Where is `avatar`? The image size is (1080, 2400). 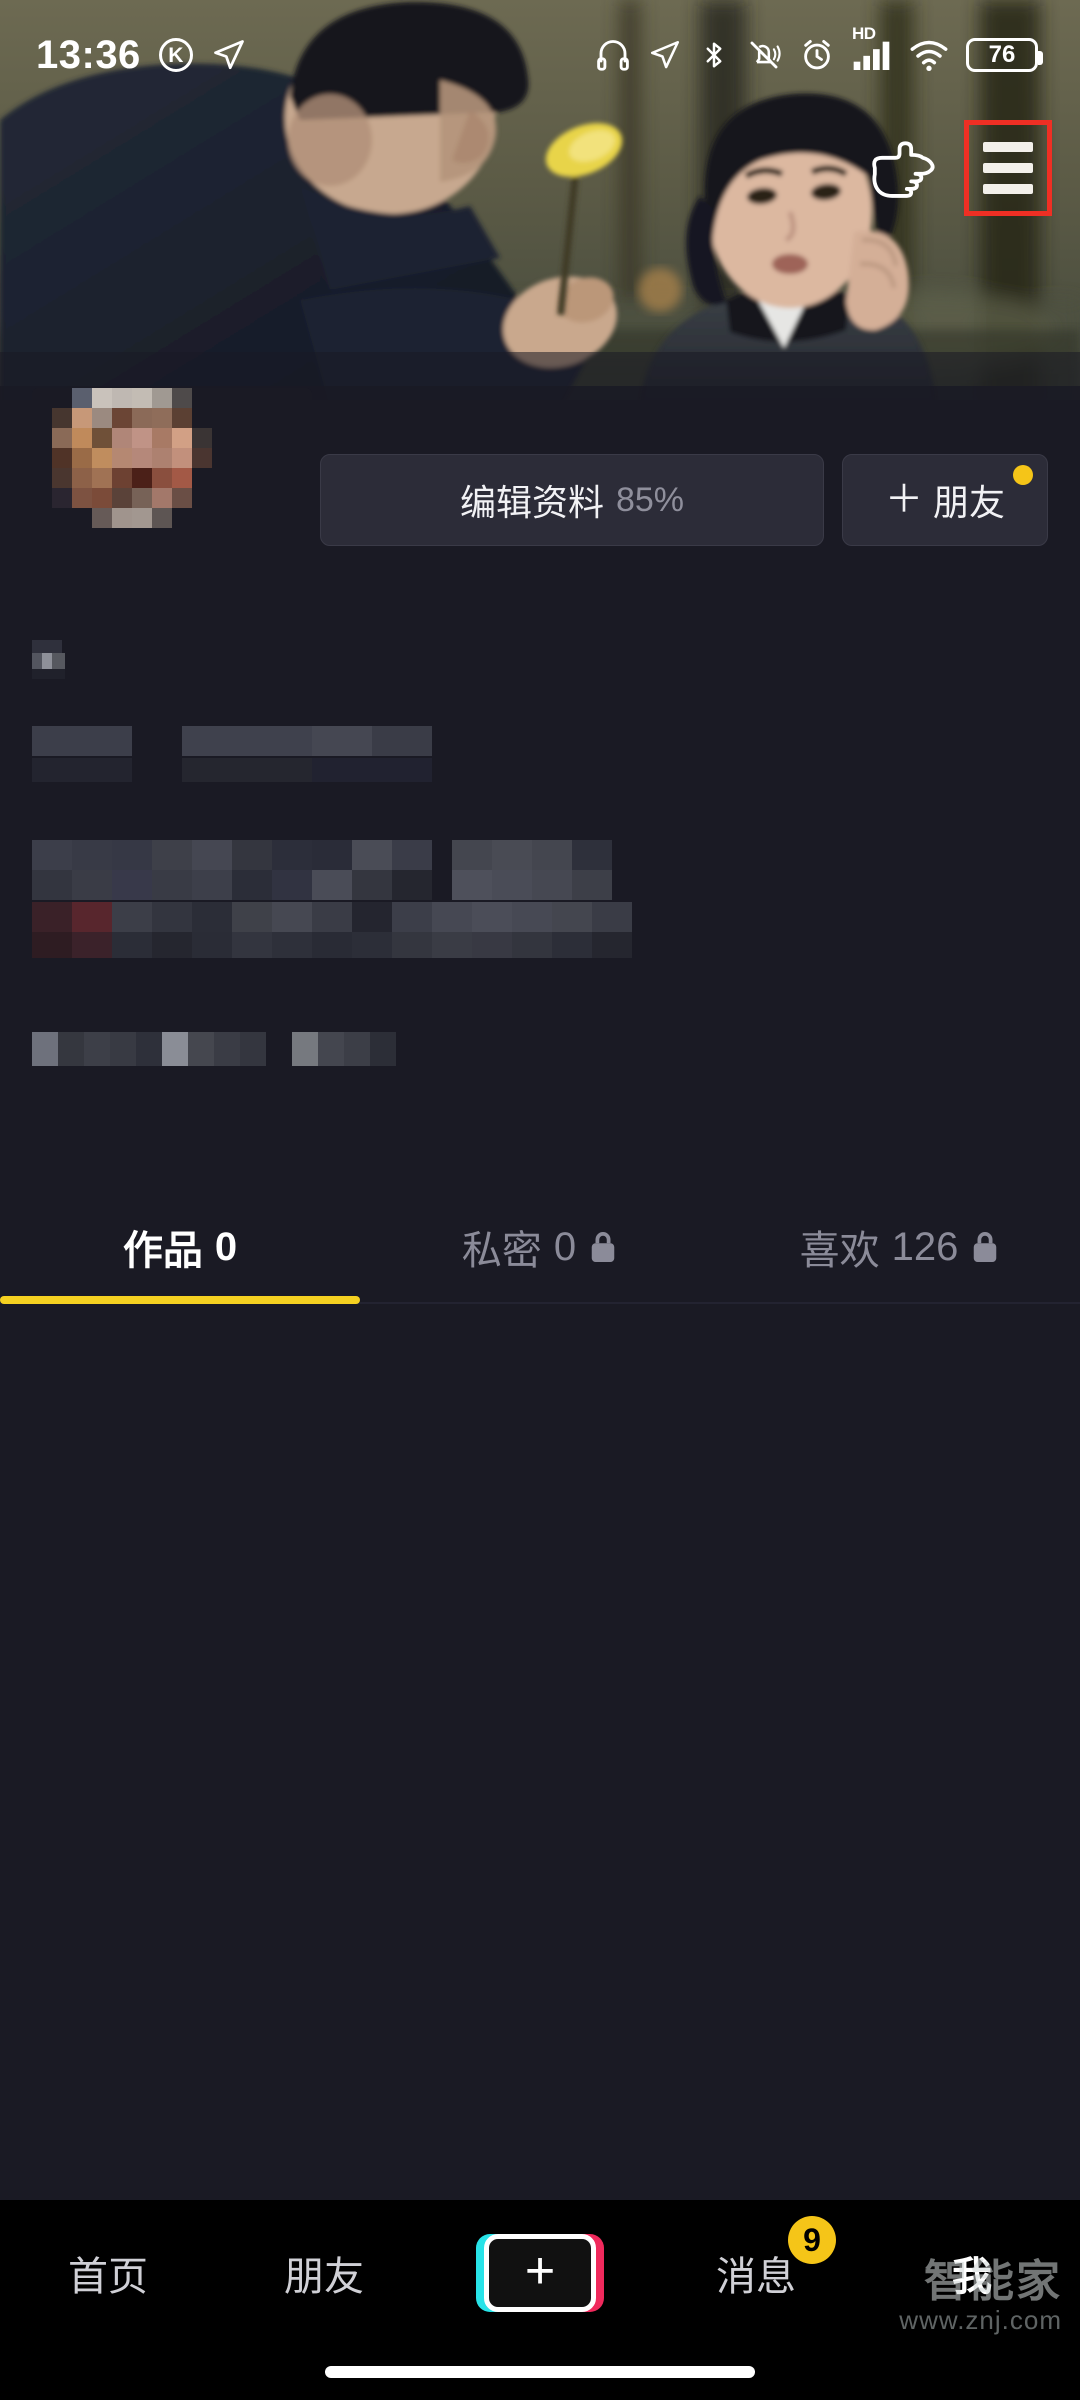
avatar is located at coordinates (172, 488).